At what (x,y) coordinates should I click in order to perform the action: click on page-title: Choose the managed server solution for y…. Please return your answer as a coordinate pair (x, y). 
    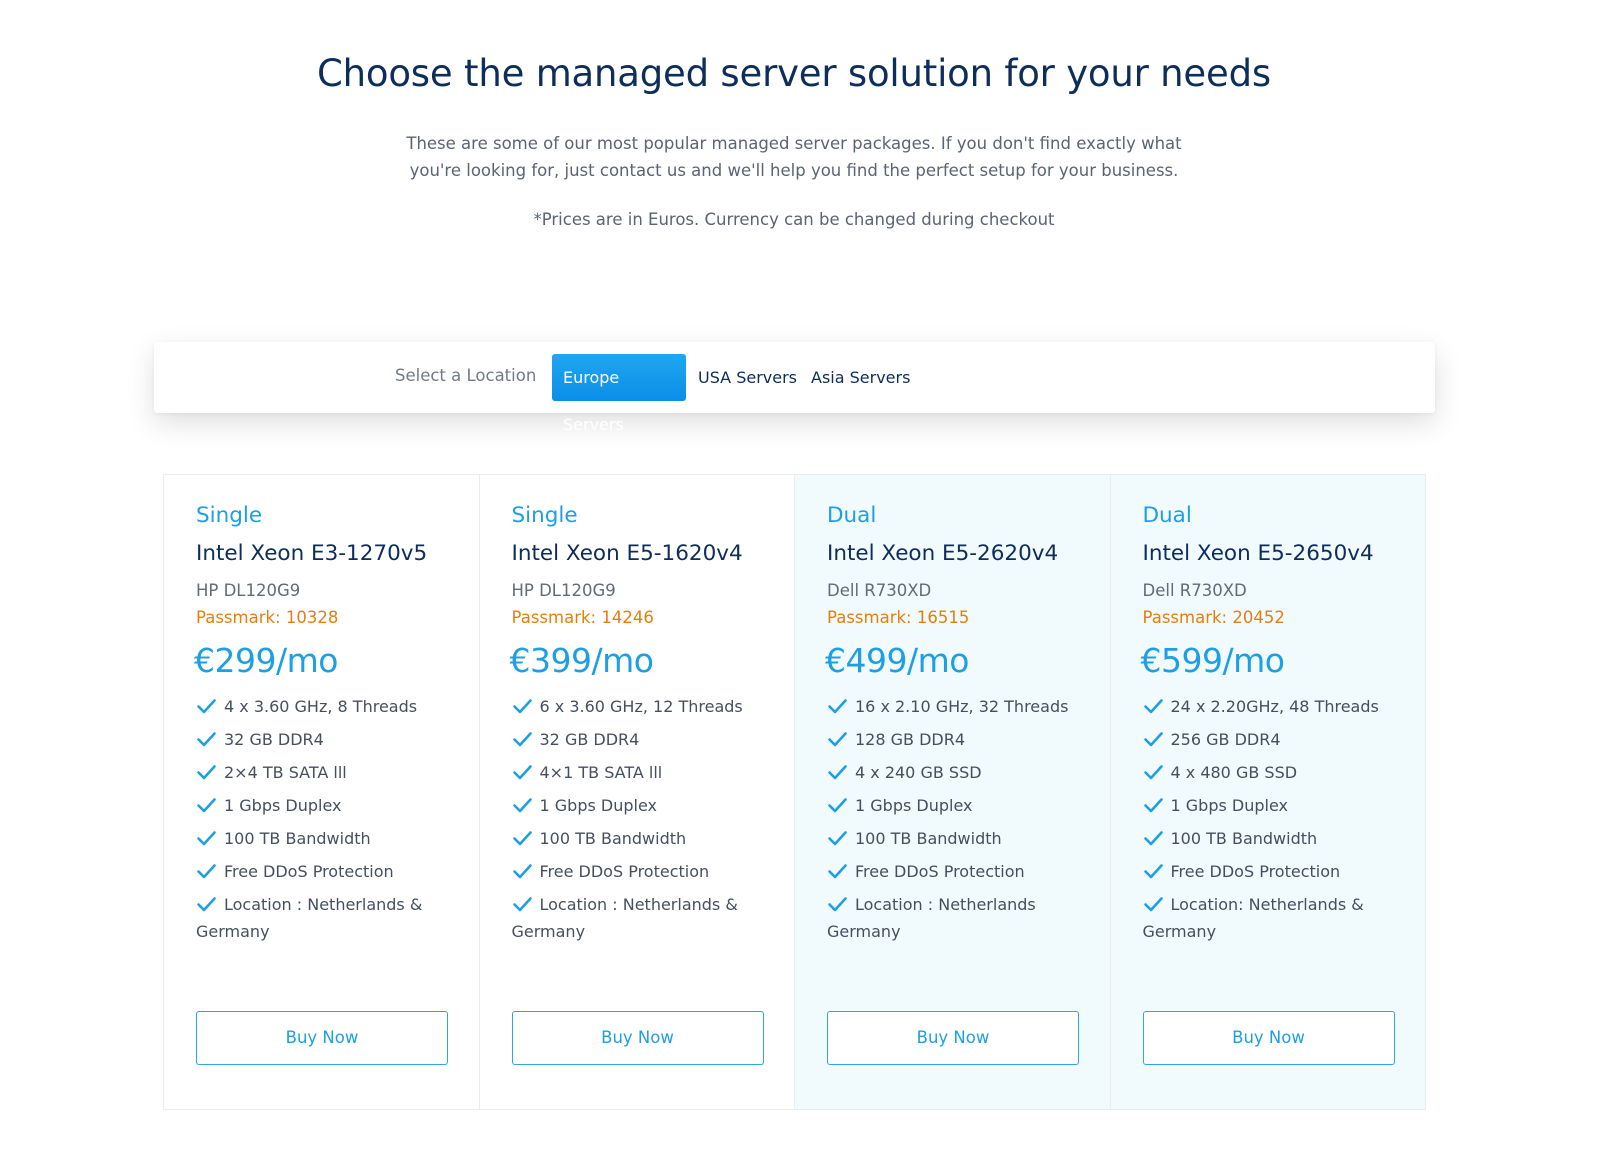
    Looking at the image, I should click on (794, 73).